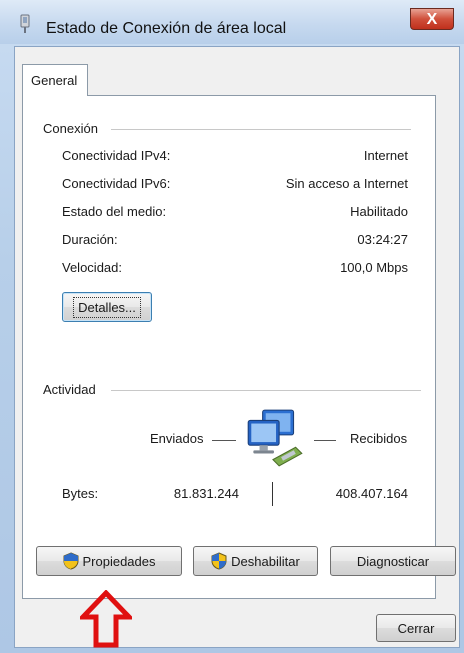 The height and width of the screenshot is (653, 464). What do you see at coordinates (71, 389) in the screenshot?
I see `actividad-heading: Actividad` at bounding box center [71, 389].